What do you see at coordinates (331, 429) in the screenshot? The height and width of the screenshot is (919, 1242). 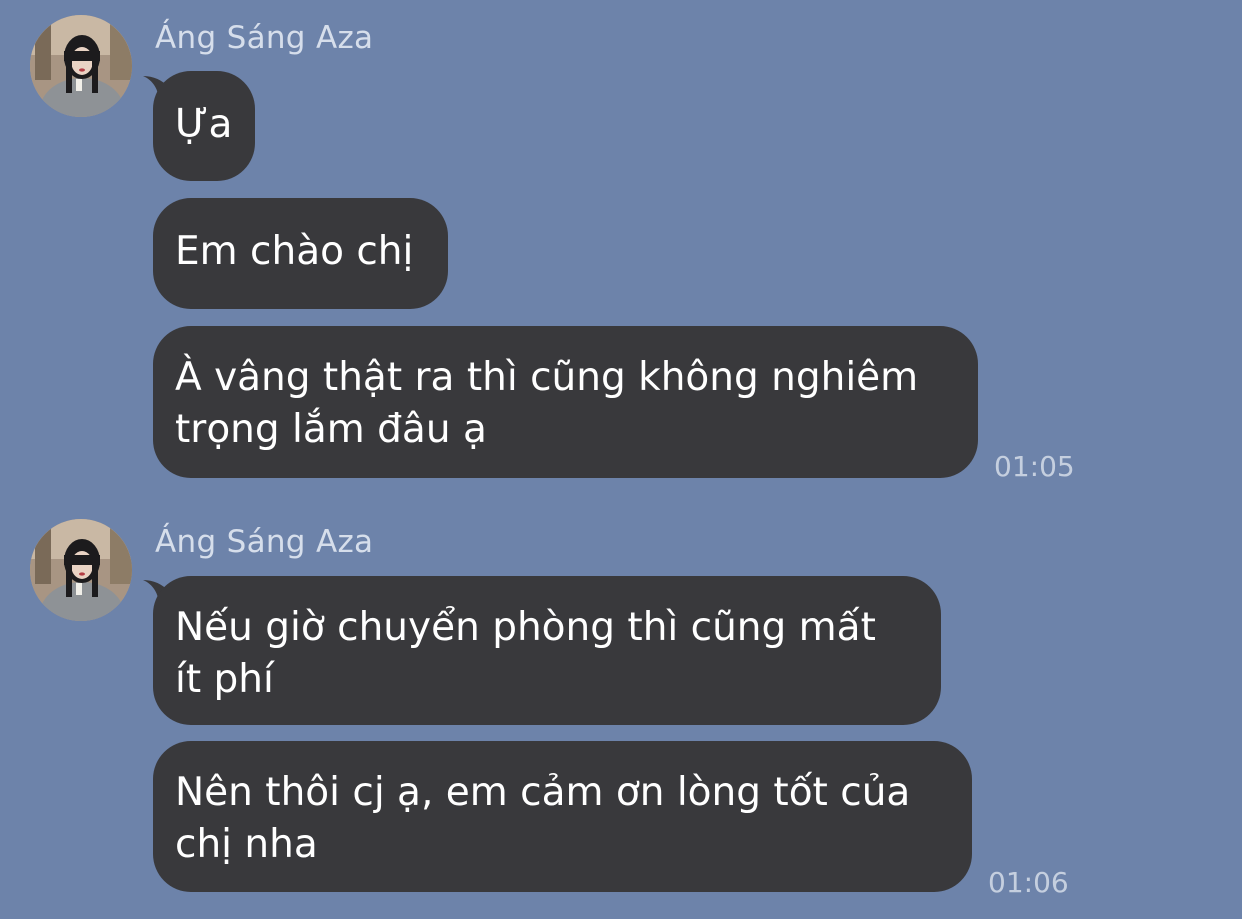 I see `message-text-line: trọng lắm đâu ạ` at bounding box center [331, 429].